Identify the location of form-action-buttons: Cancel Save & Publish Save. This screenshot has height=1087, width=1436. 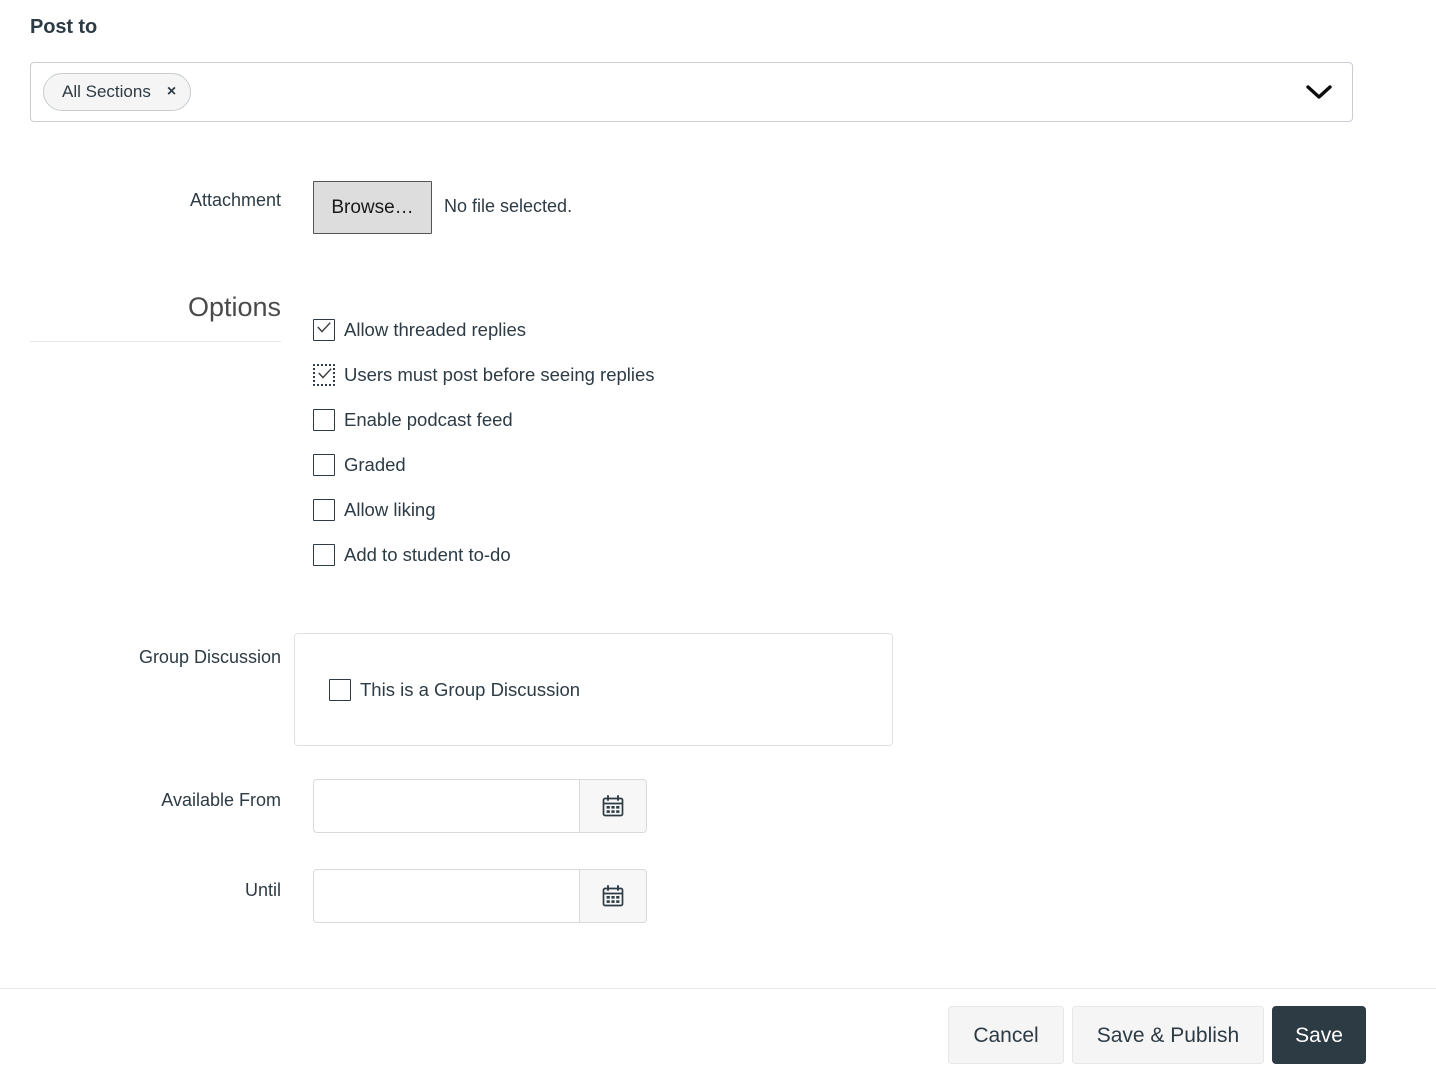
(1157, 1035).